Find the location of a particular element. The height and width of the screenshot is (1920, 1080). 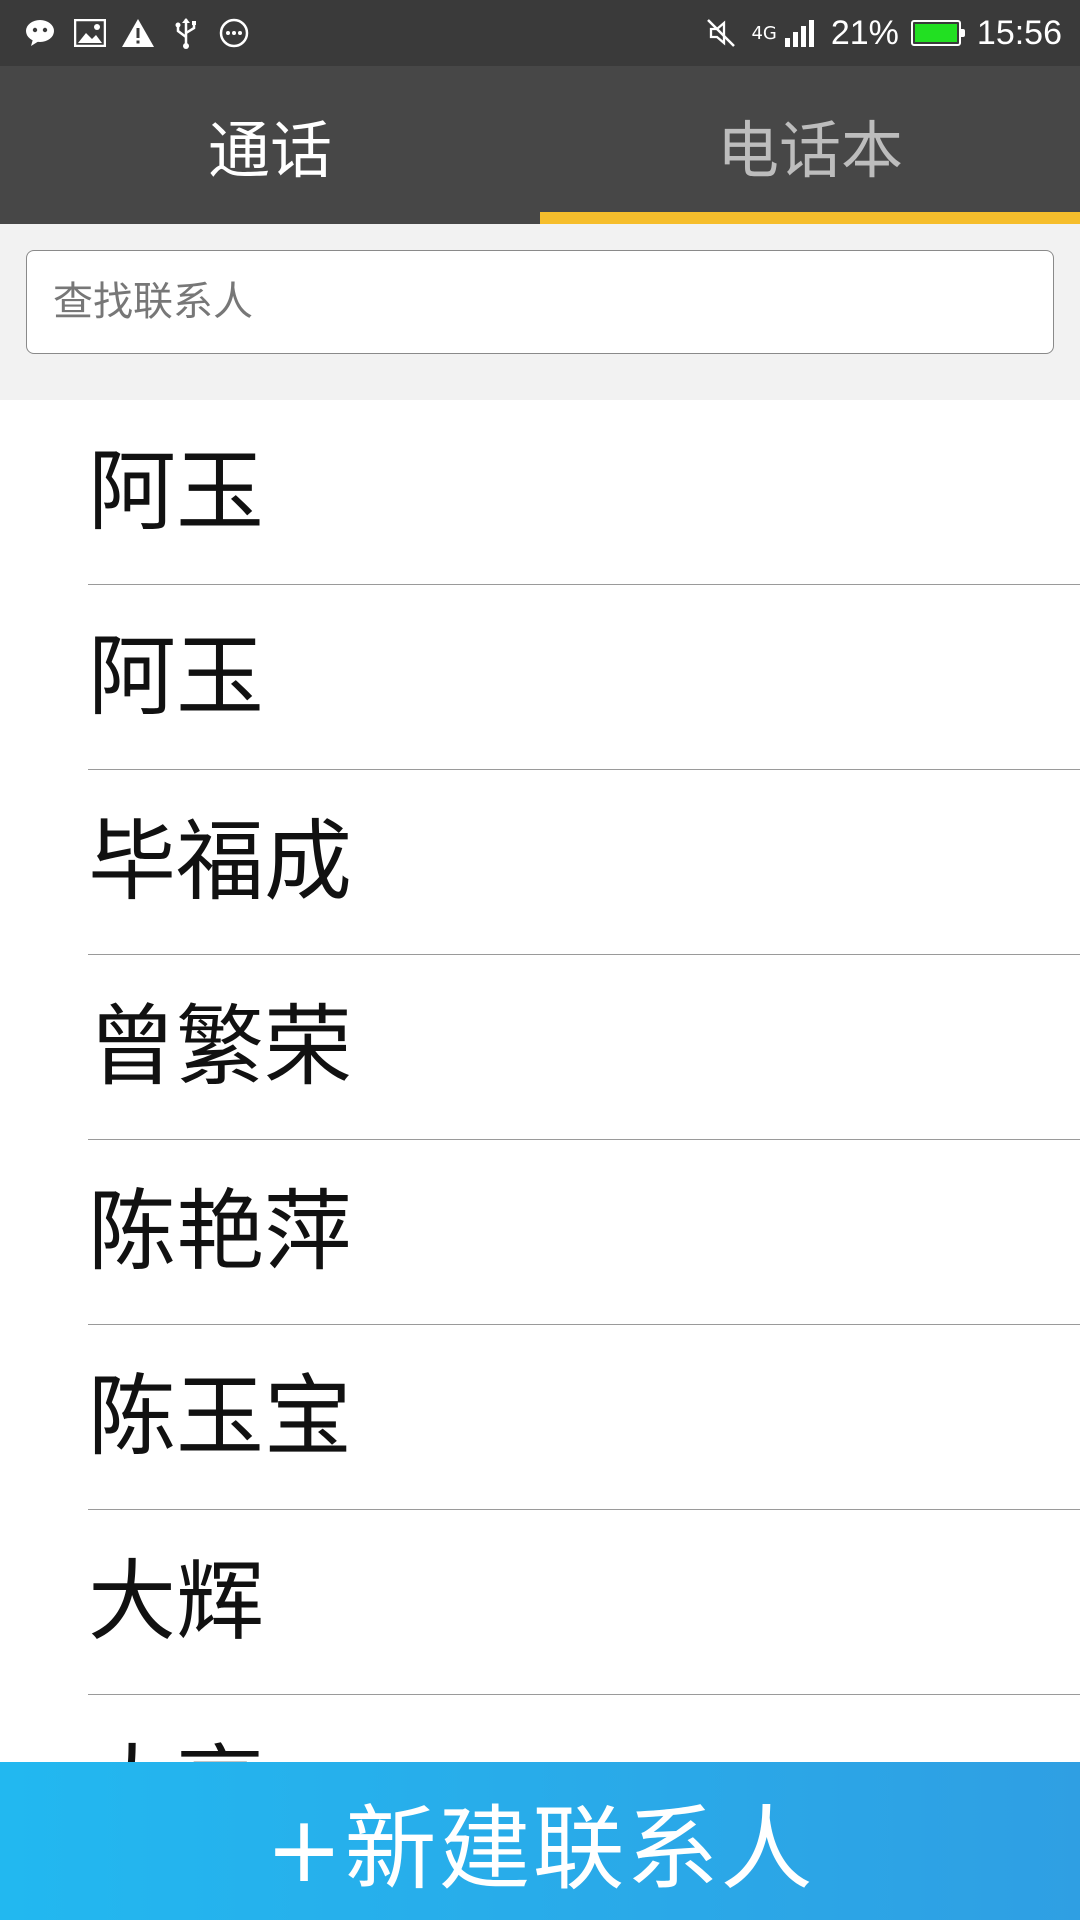

list-item: 毕福成 is located at coordinates (584, 862).